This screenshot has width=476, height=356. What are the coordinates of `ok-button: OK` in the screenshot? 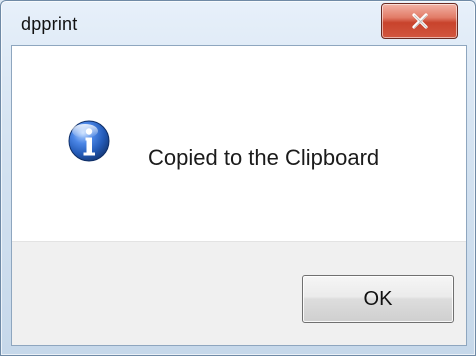 It's located at (378, 299).